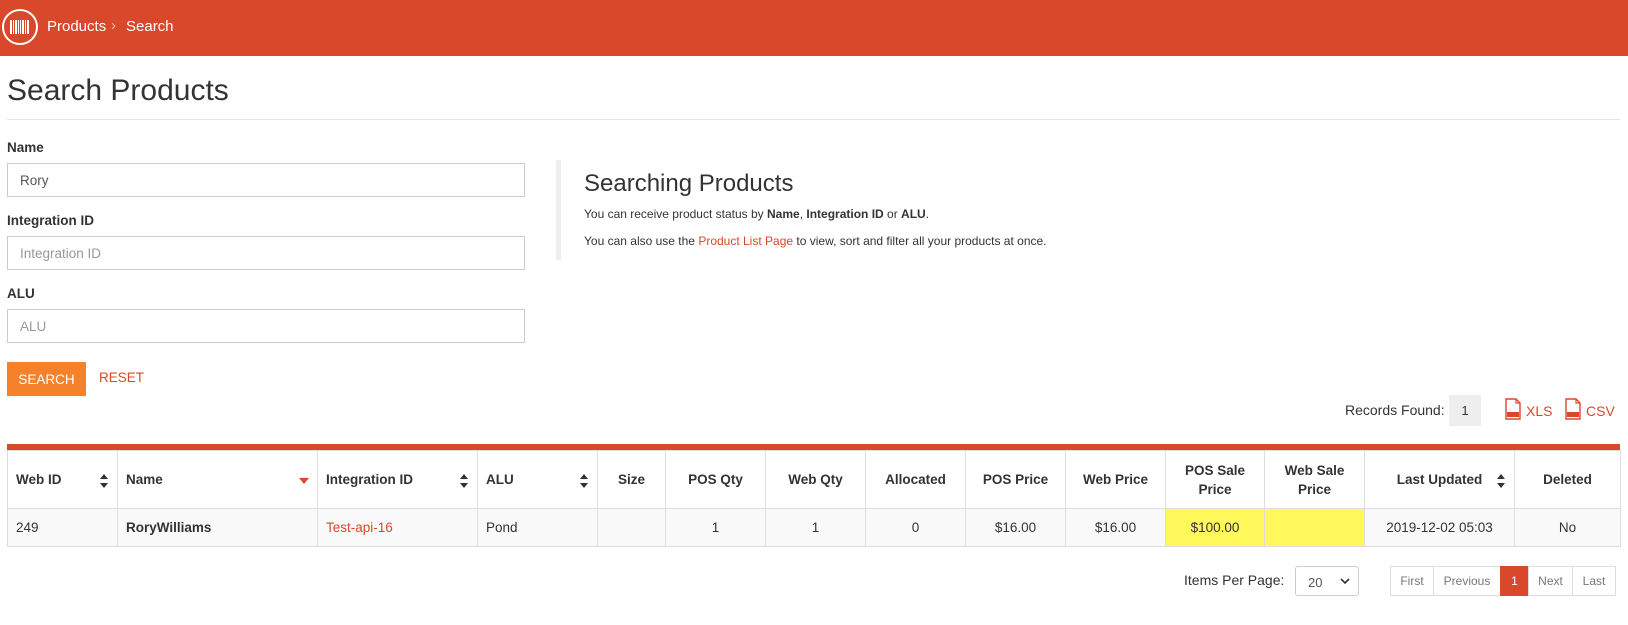  Describe the element at coordinates (25, 147) in the screenshot. I see `name-label: Name` at that location.